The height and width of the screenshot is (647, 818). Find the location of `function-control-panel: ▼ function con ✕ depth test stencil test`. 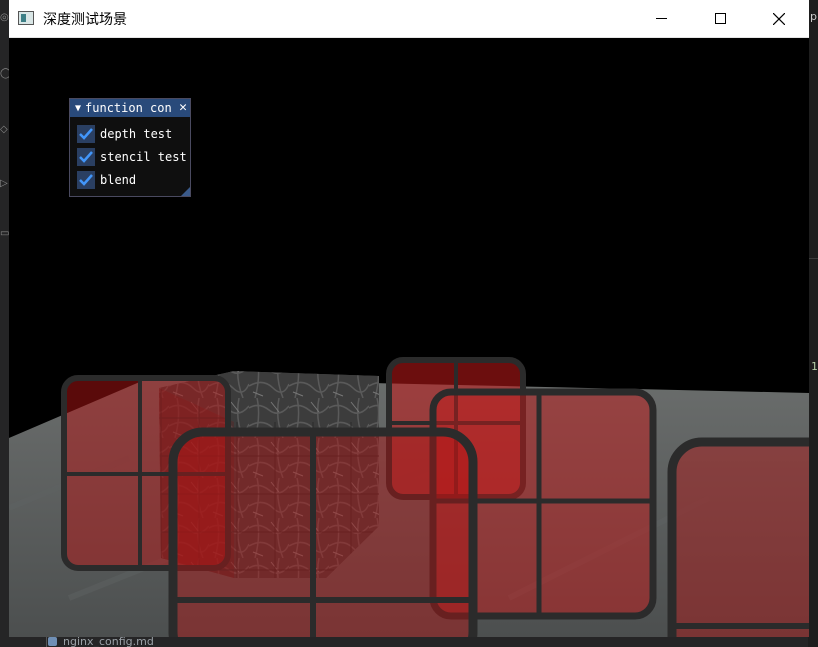

function-control-panel: ▼ function con ✕ depth test stencil test is located at coordinates (130, 147).